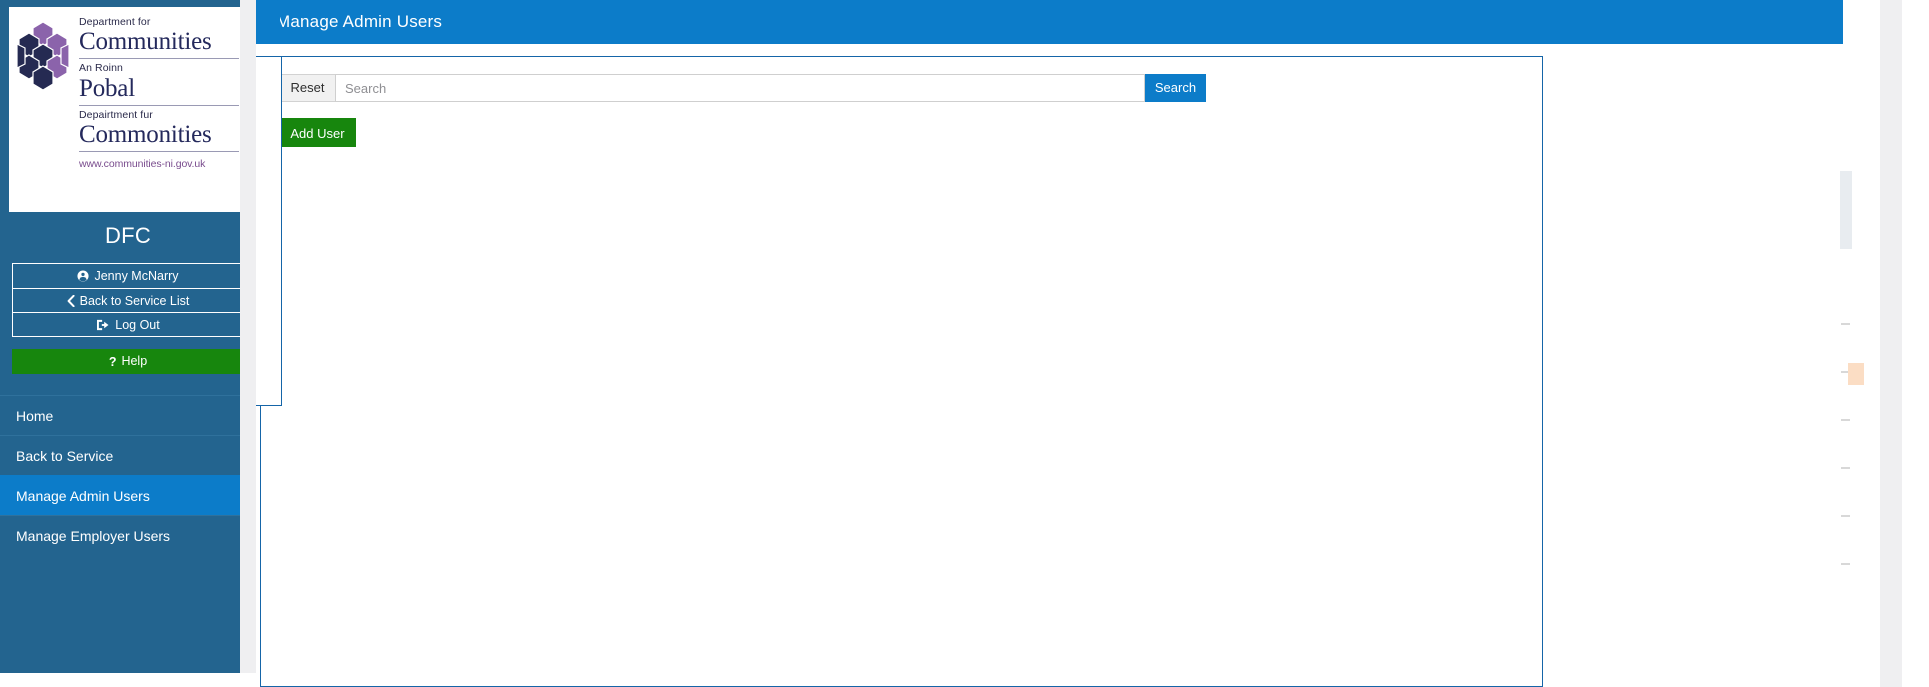 The width and height of the screenshot is (1929, 687). I want to click on help-button: ? Help, so click(128, 361).